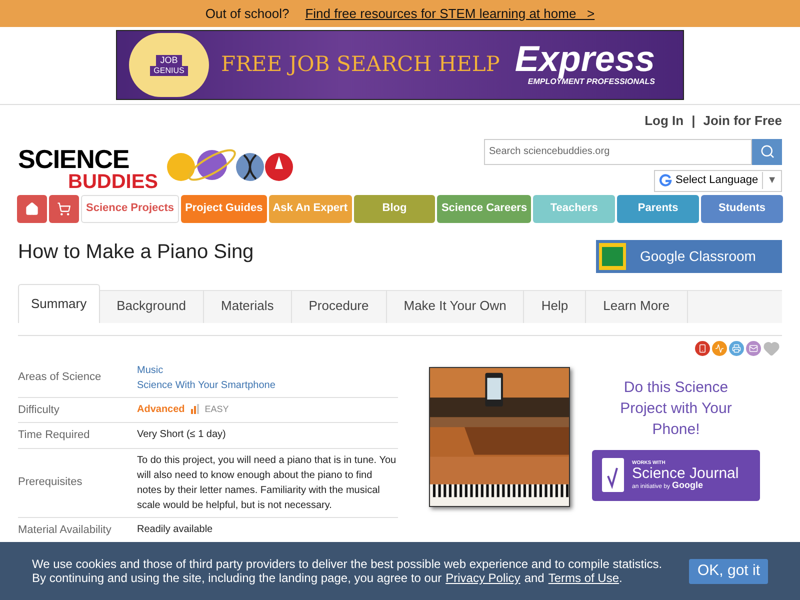  Describe the element at coordinates (59, 303) in the screenshot. I see `section-tab: Summary` at that location.